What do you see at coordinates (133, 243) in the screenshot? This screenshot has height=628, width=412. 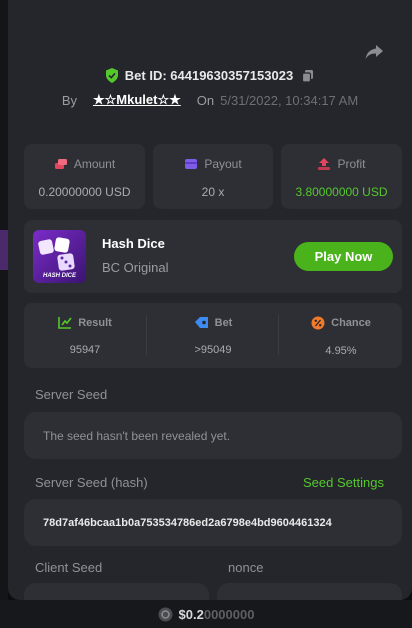 I see `game-title: Hash Dice` at bounding box center [133, 243].